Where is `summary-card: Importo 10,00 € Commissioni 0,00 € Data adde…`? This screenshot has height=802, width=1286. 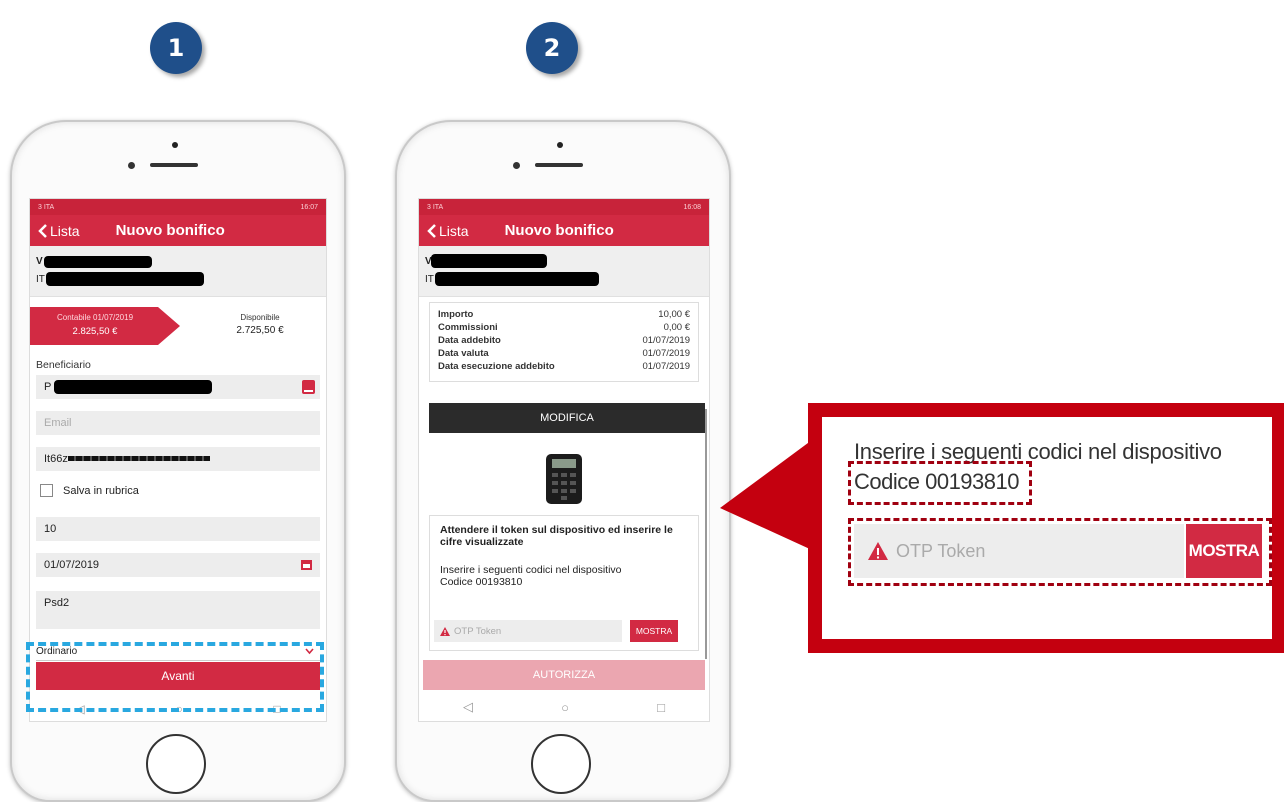
summary-card: Importo 10,00 € Commissioni 0,00 € Data adde… is located at coordinates (564, 342).